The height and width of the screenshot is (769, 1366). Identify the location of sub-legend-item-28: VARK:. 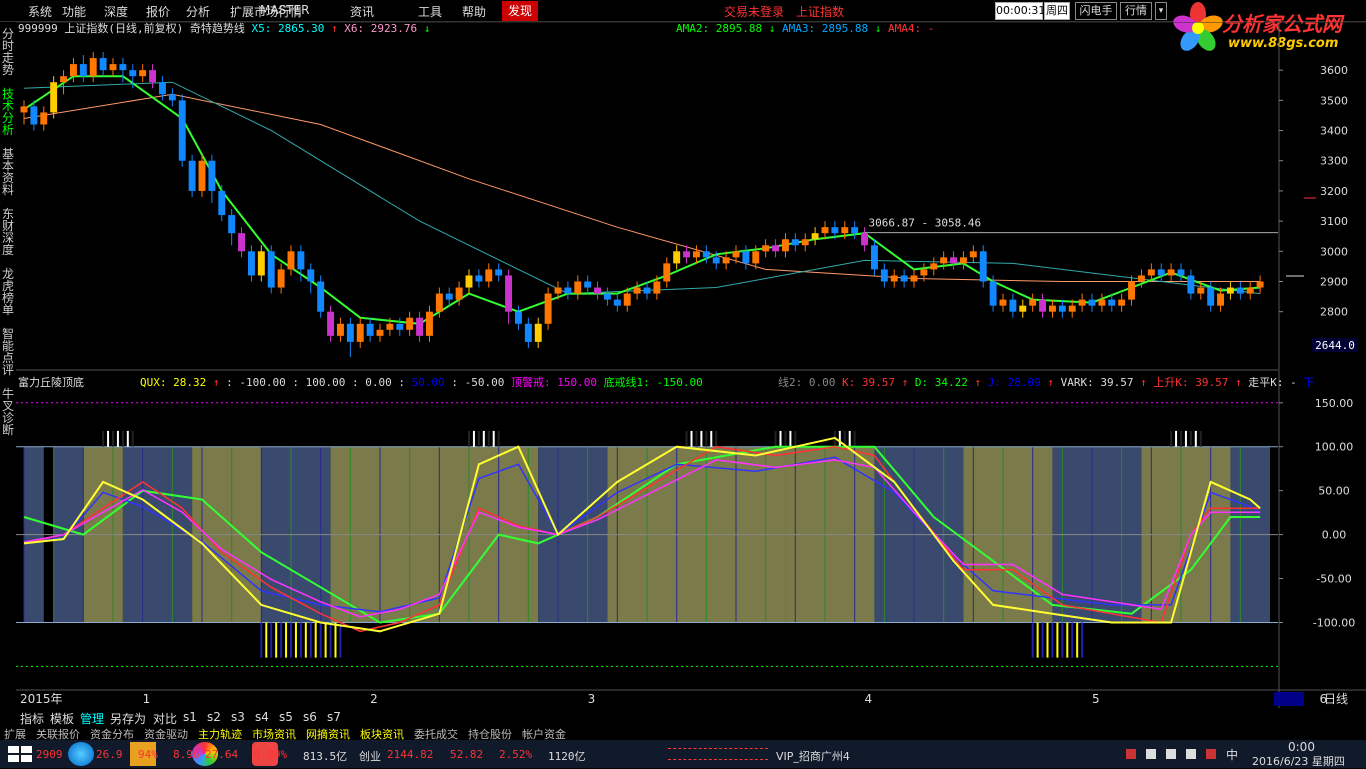
(1081, 382).